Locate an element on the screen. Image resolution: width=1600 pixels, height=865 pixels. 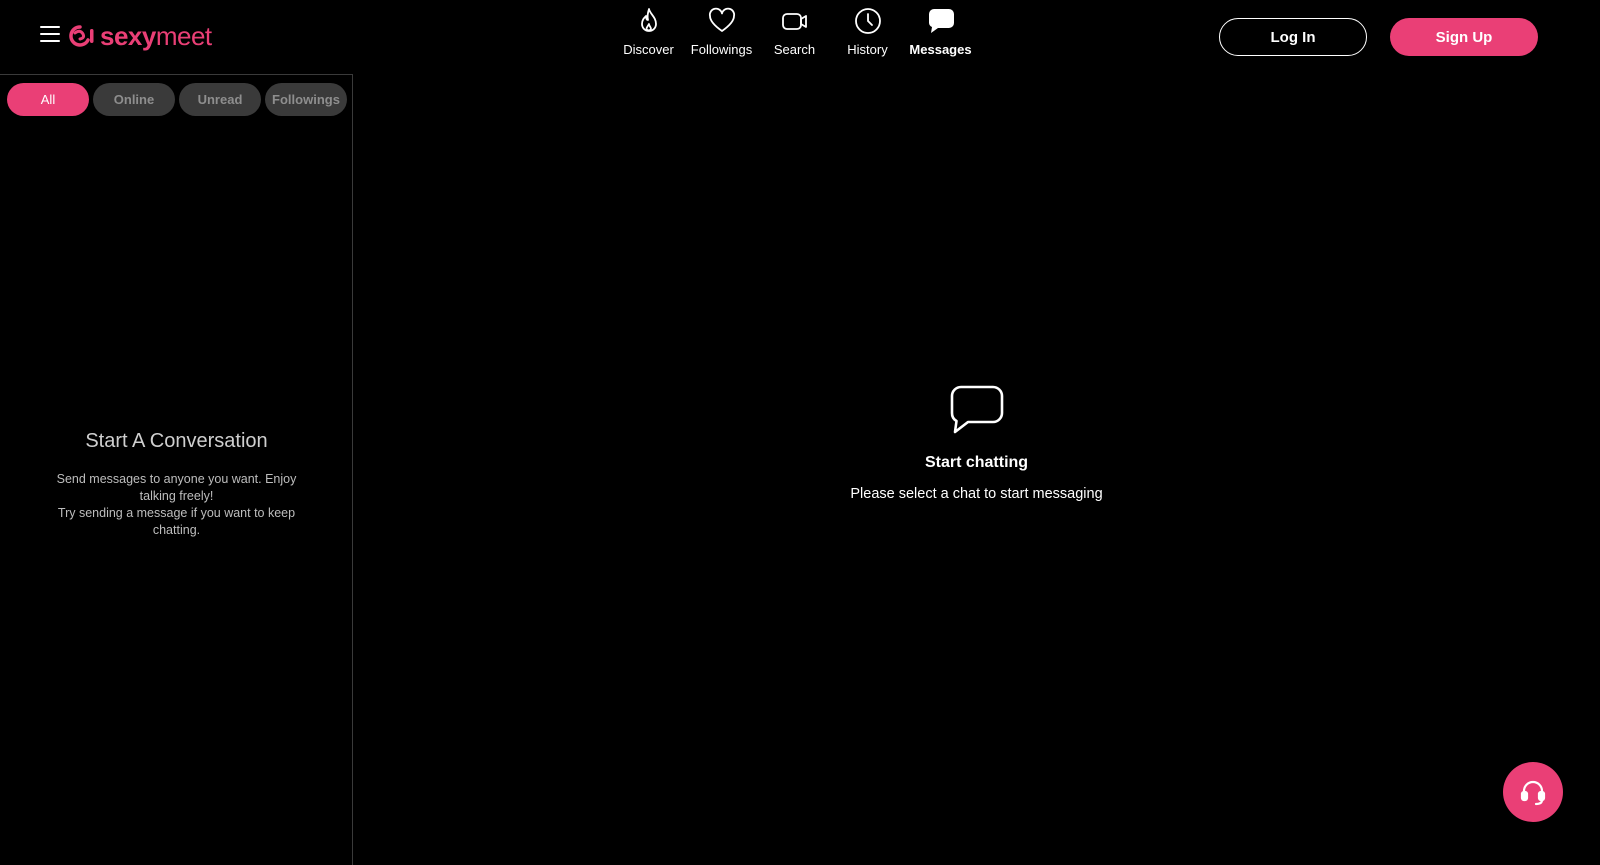
filter-tabs: All Online Unread Followings is located at coordinates (177, 99).